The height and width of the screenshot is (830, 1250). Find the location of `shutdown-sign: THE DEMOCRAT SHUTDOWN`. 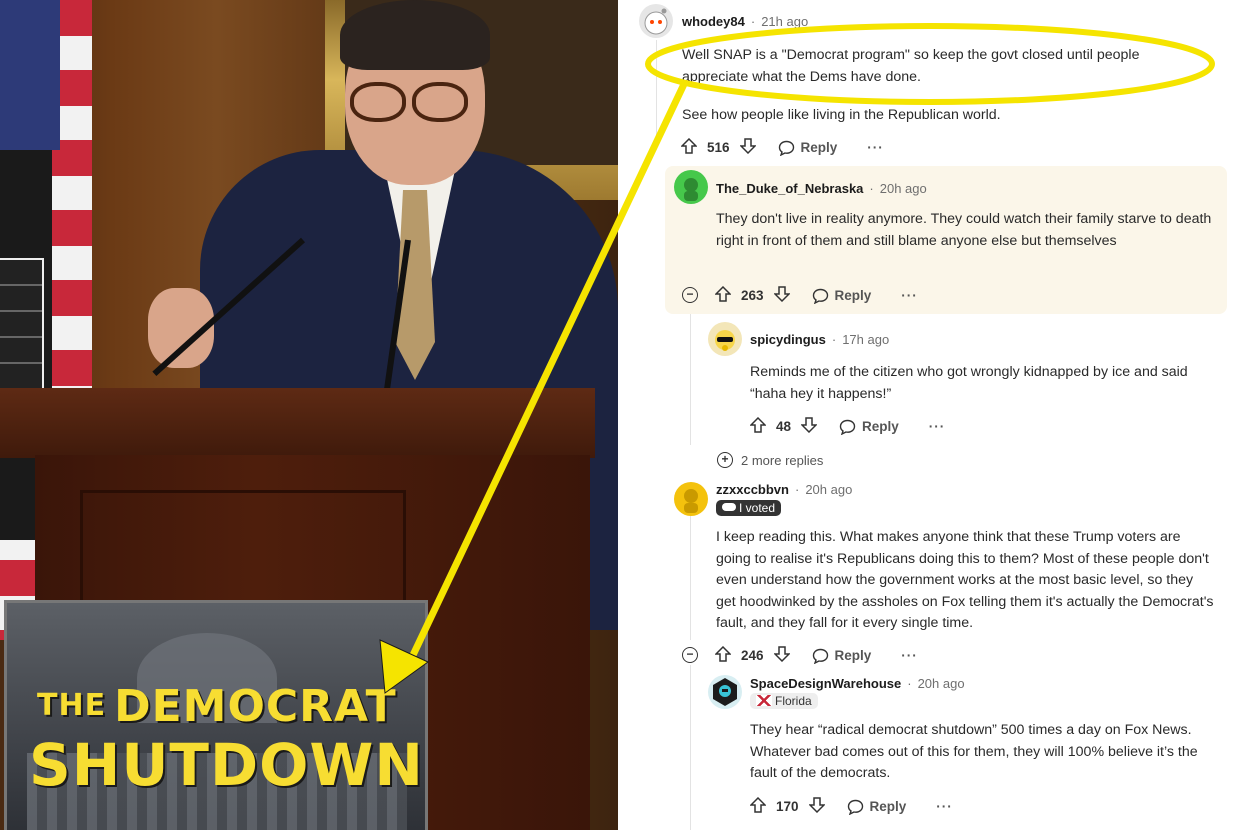

shutdown-sign: THE DEMOCRAT SHUTDOWN is located at coordinates (216, 715).